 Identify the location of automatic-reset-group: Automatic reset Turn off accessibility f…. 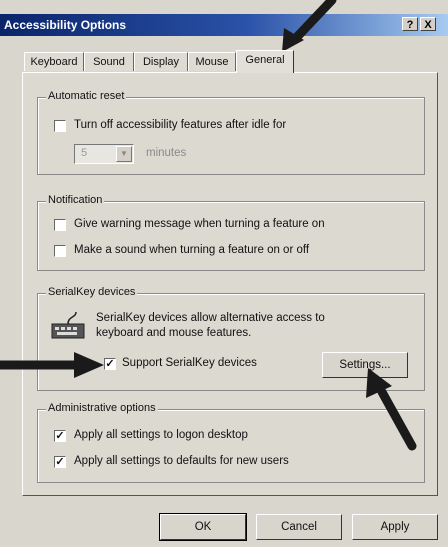
(231, 132).